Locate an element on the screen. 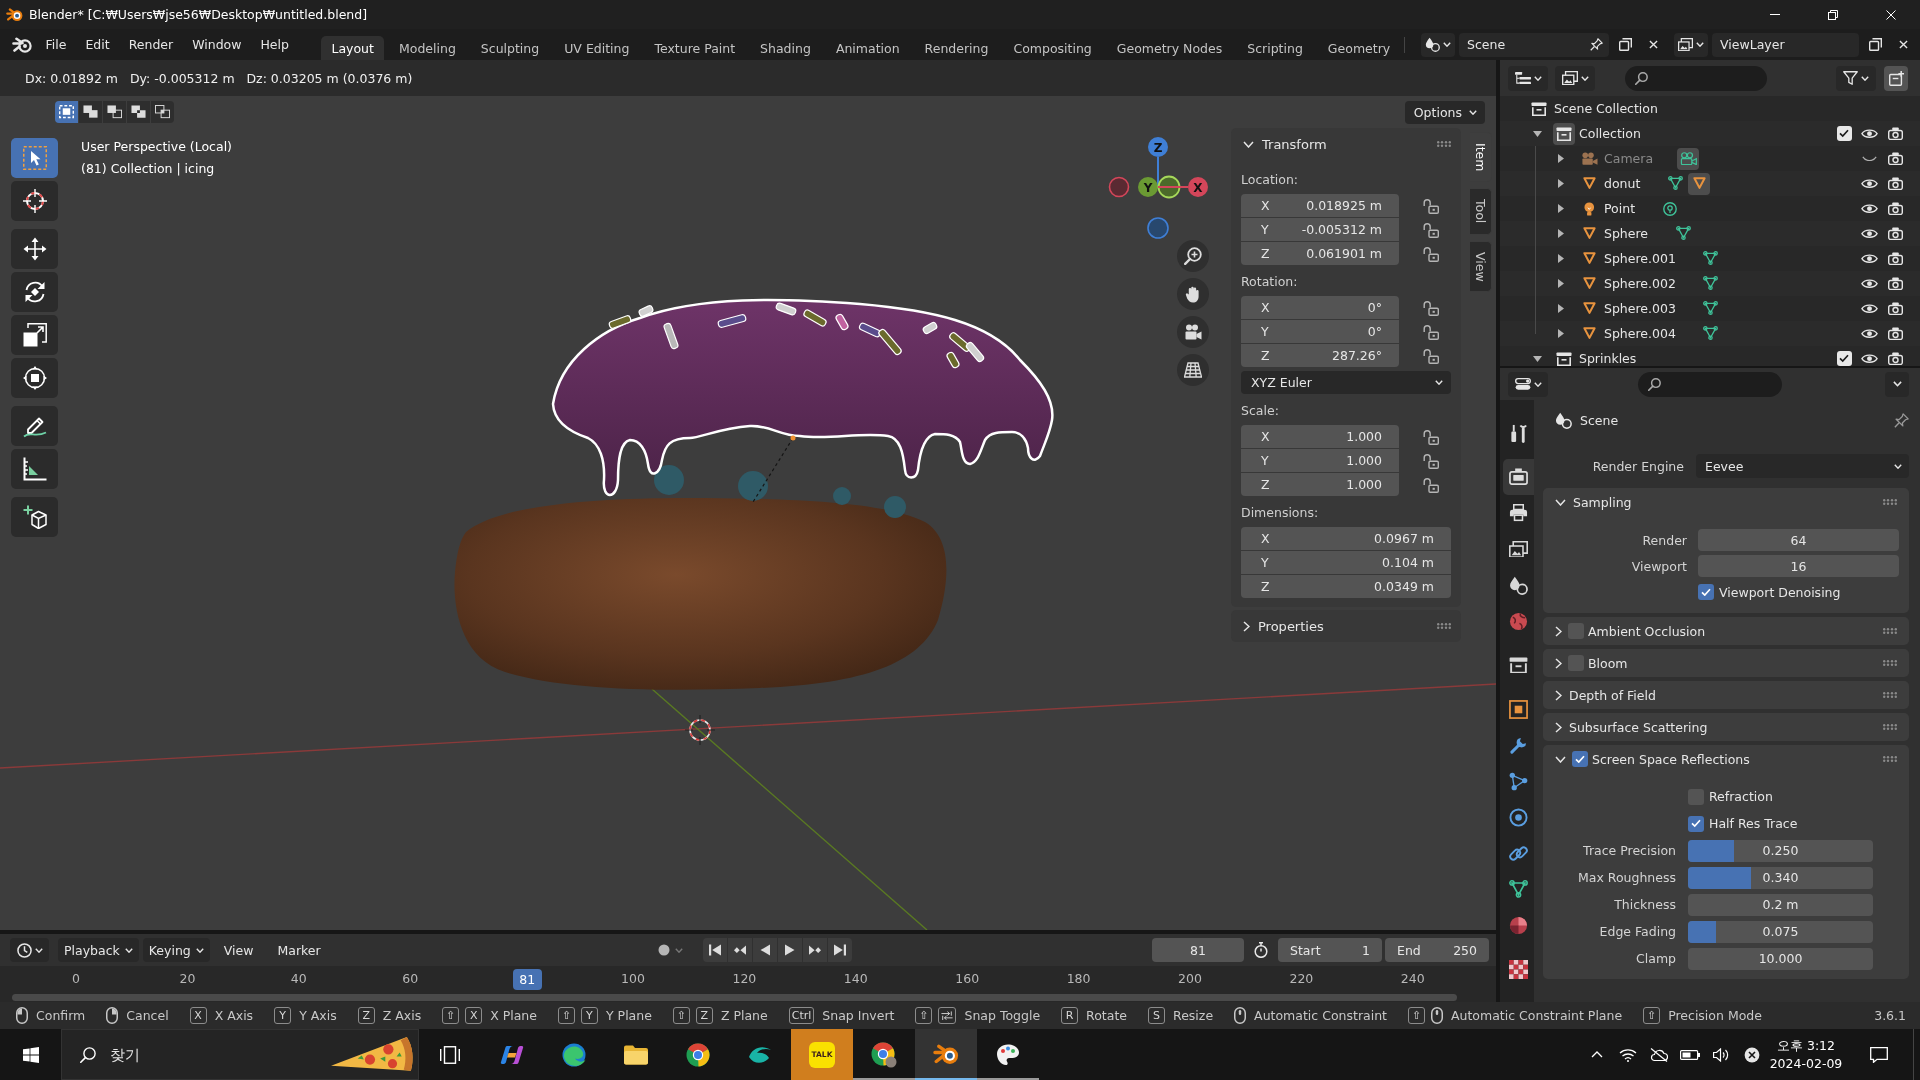 The image size is (1920, 1080). workspace-tab: Animation is located at coordinates (867, 48).